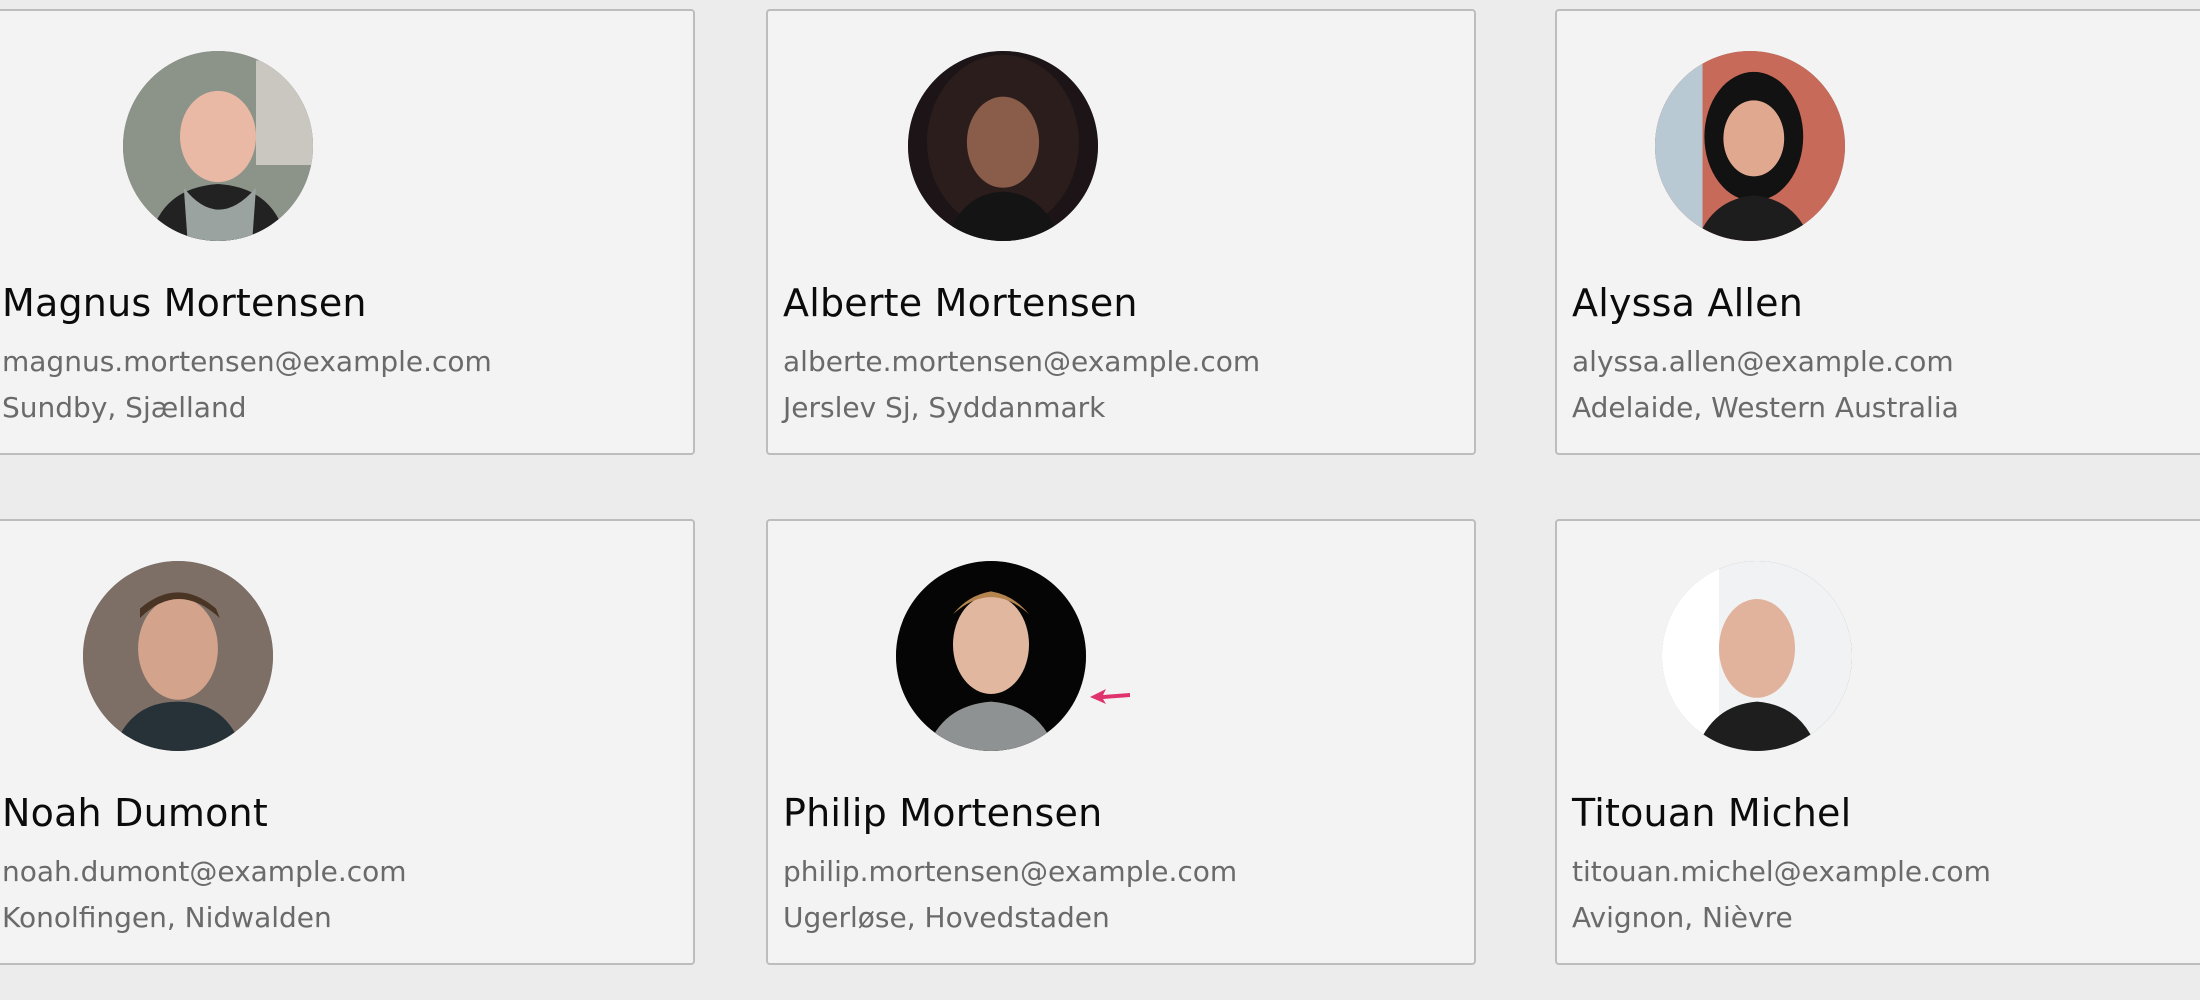  I want to click on user-email: alberte.mortensen@example.com, so click(1022, 361).